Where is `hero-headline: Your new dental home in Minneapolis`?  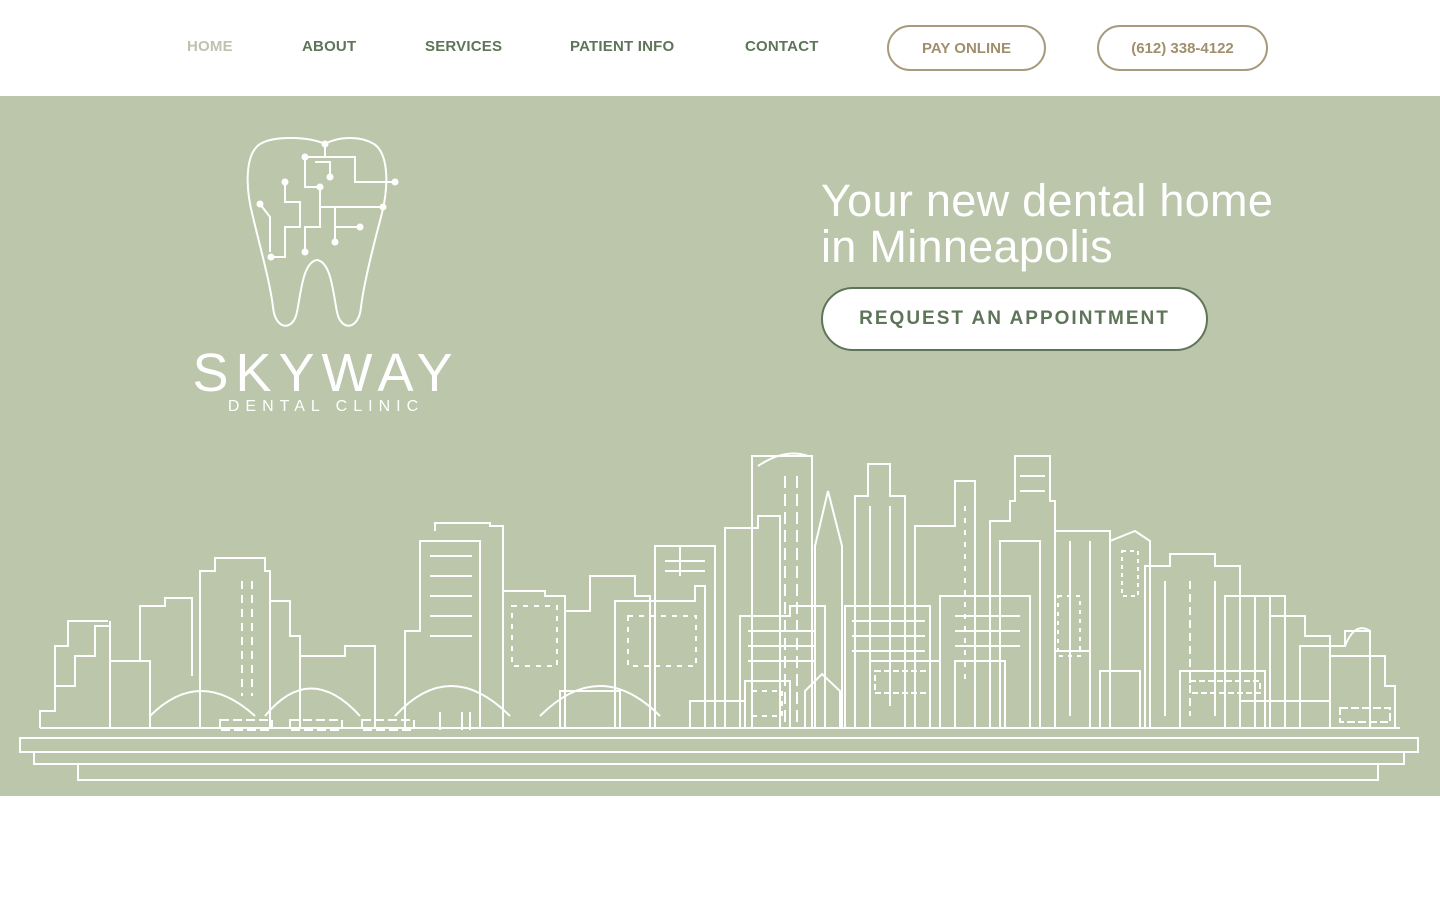 hero-headline: Your new dental home in Minneapolis is located at coordinates (1101, 224).